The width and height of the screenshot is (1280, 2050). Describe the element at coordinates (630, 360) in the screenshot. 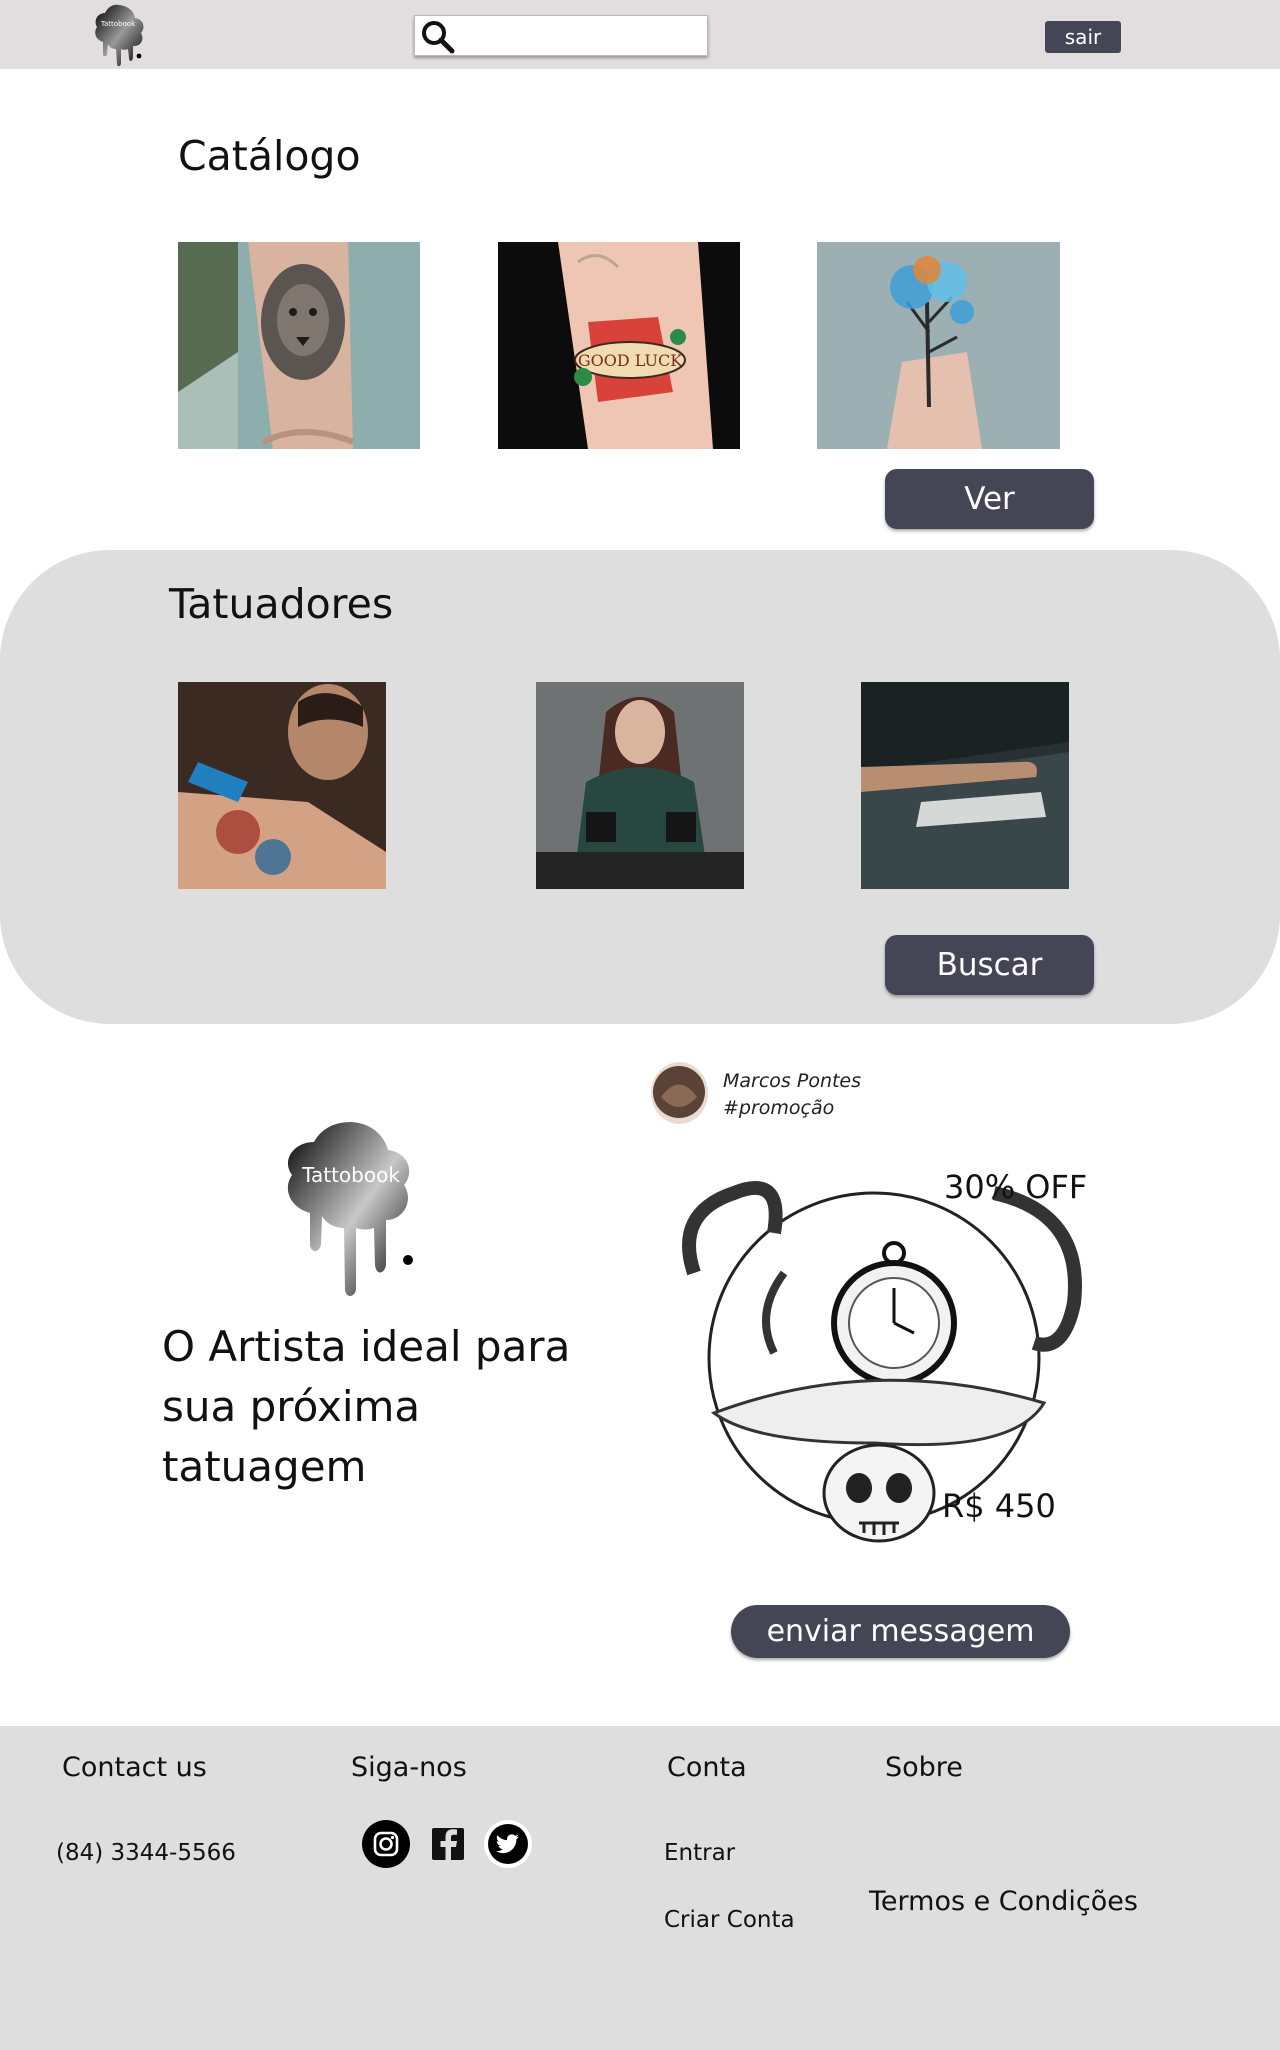

I see `svg-text: GOOD LUCK` at that location.